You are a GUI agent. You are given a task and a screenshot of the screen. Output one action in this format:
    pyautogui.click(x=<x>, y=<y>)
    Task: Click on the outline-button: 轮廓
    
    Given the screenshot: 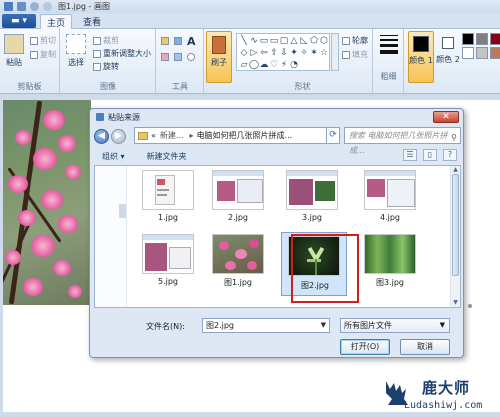 What is the action you would take?
    pyautogui.click(x=355, y=40)
    